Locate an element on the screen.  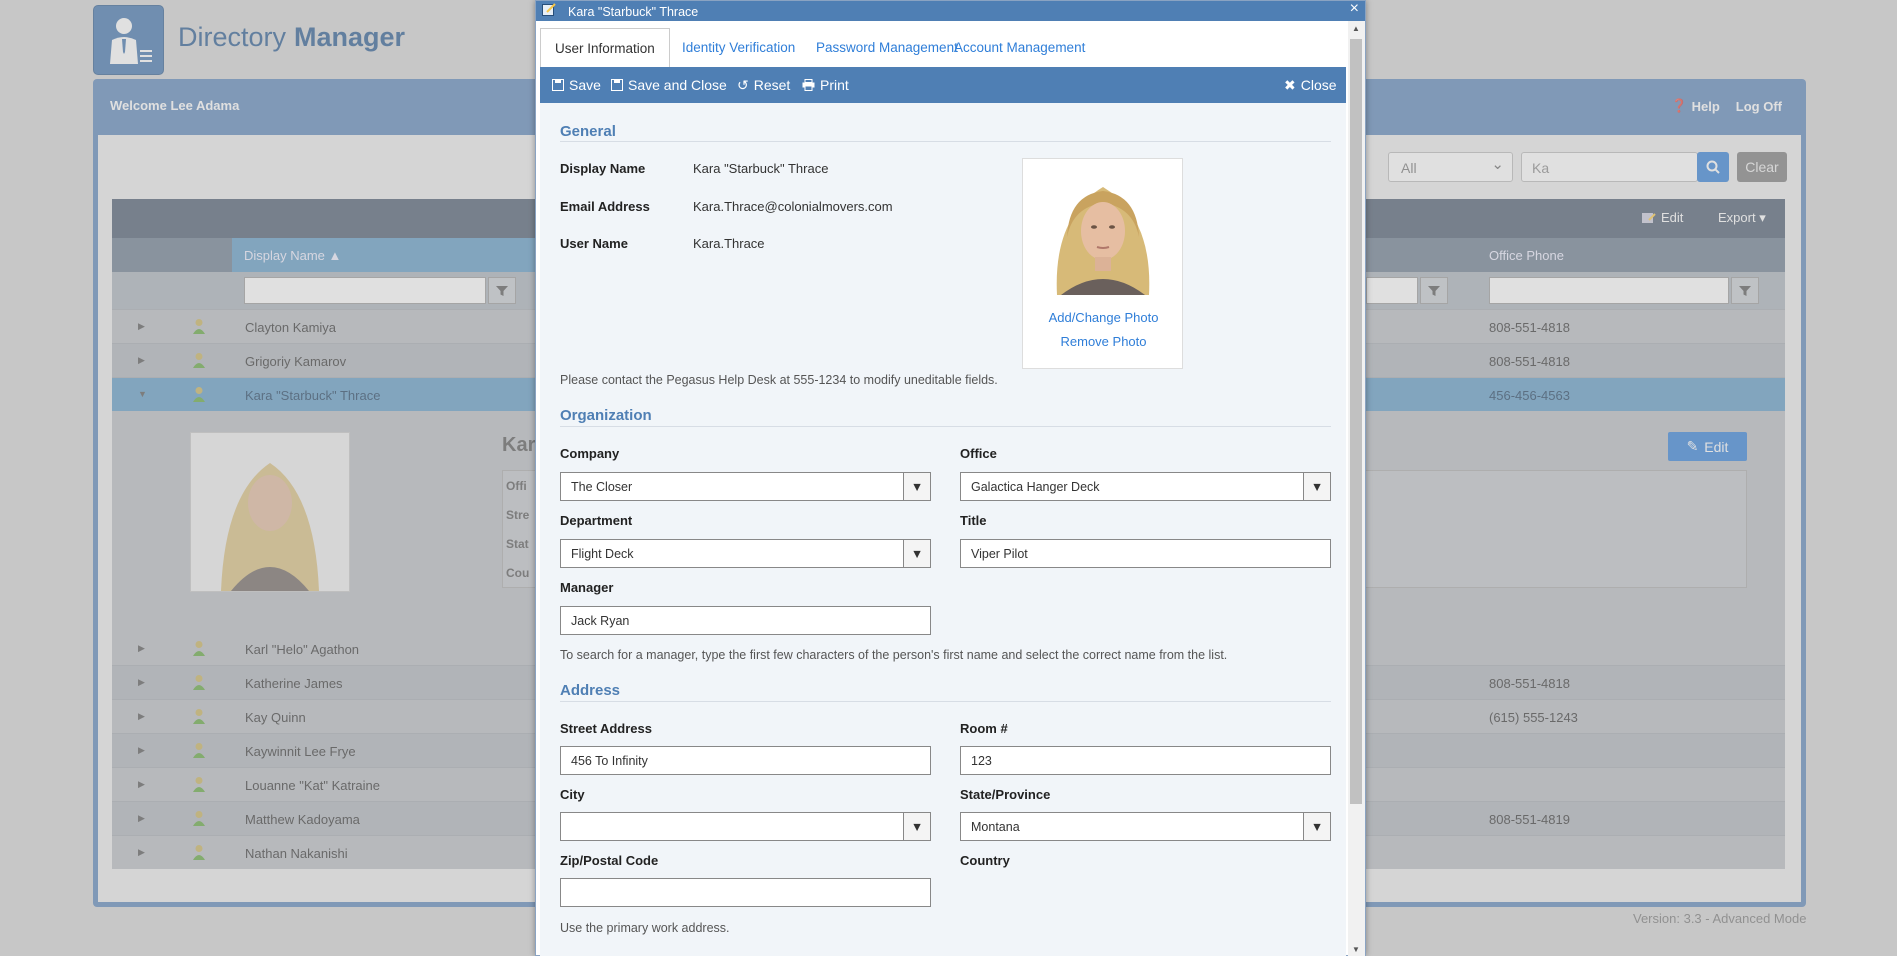
city-select: ▼ is located at coordinates (745, 826).